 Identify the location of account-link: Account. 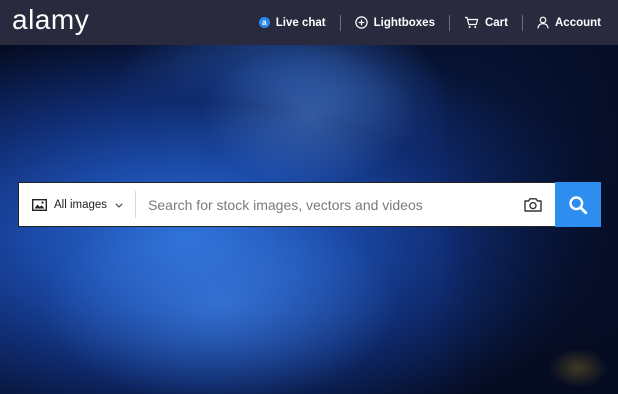
(570, 23).